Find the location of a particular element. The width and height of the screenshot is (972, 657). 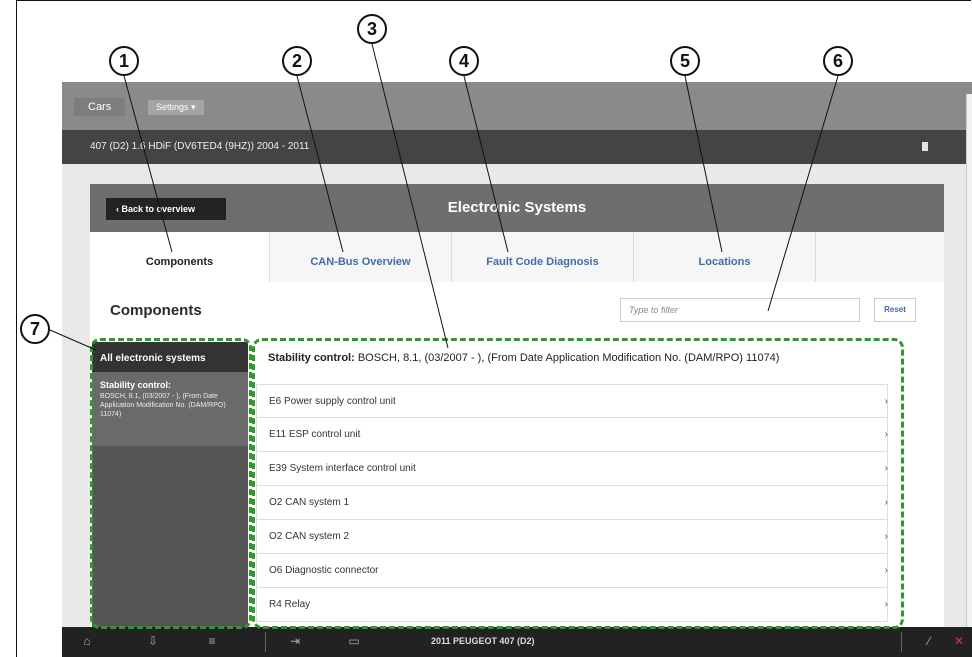

callout-7: 7 is located at coordinates (35, 329).